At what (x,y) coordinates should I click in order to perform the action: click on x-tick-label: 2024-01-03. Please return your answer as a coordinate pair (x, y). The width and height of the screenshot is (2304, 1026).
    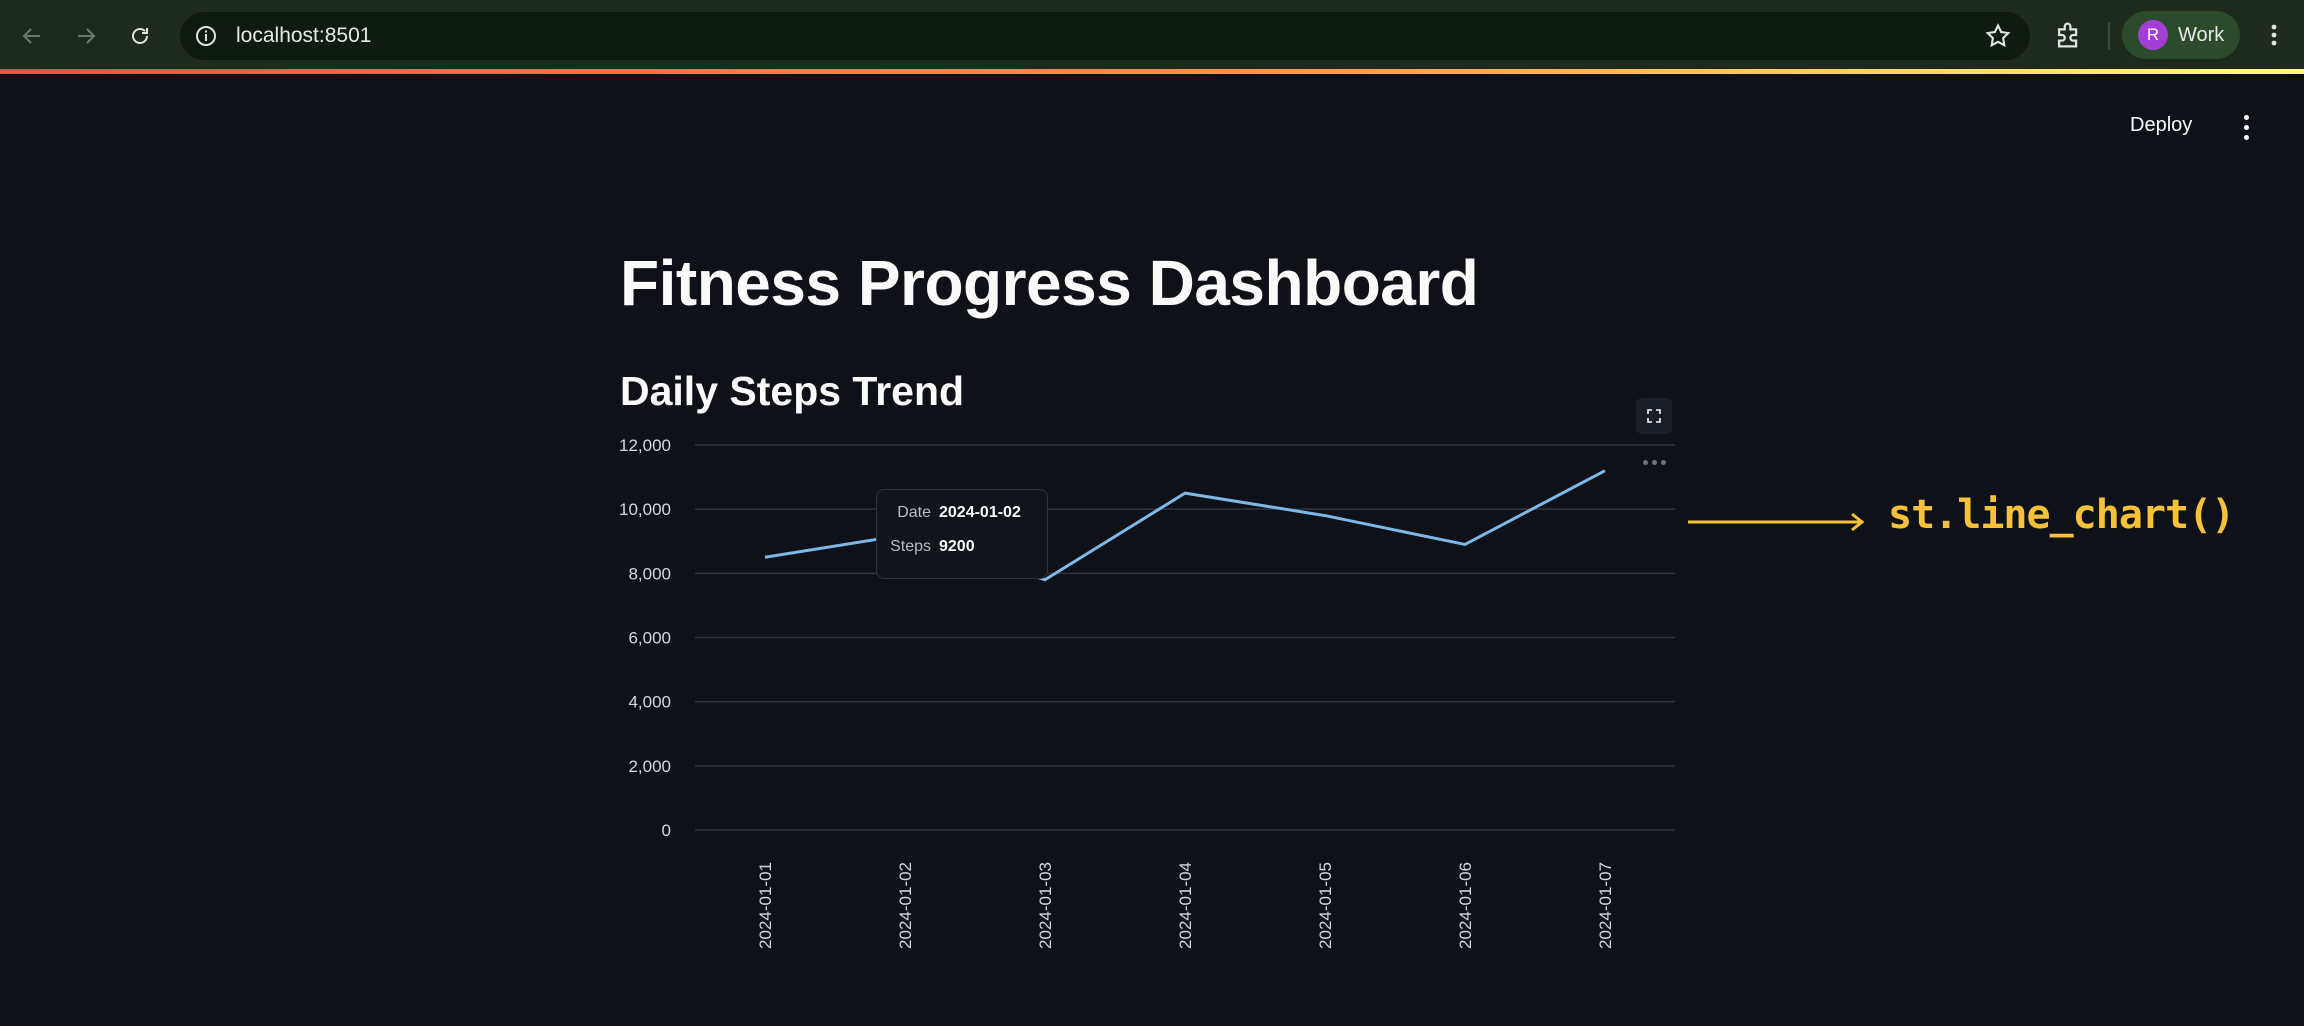
    Looking at the image, I should click on (1045, 905).